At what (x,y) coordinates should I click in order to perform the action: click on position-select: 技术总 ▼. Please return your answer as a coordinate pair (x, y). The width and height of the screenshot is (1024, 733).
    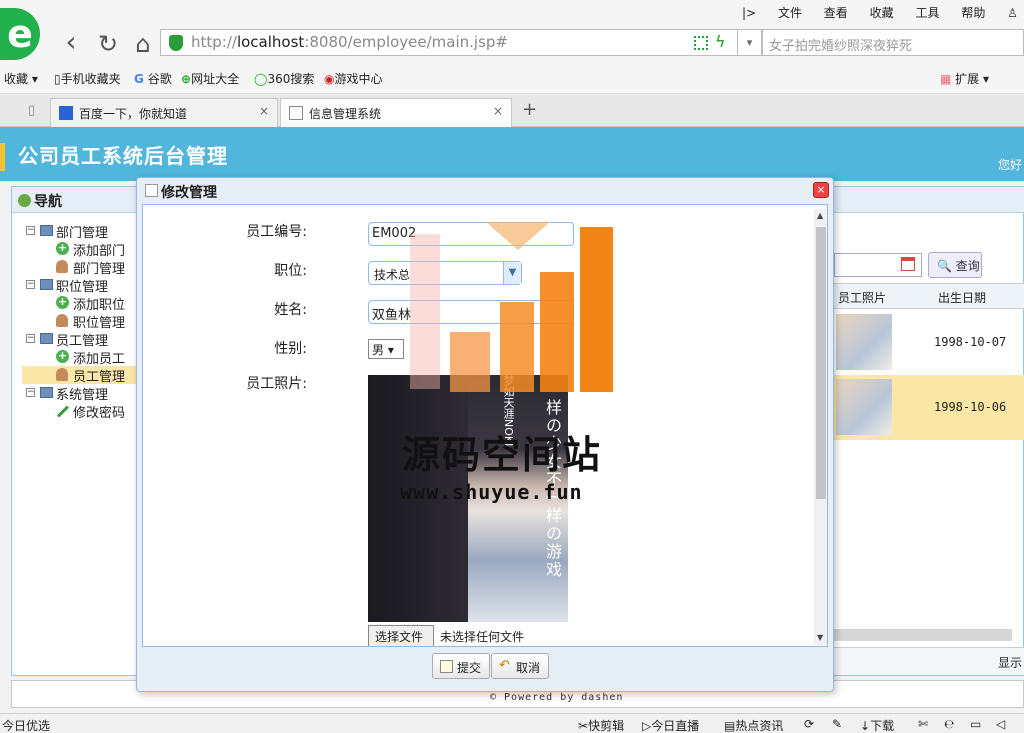
    Looking at the image, I should click on (445, 273).